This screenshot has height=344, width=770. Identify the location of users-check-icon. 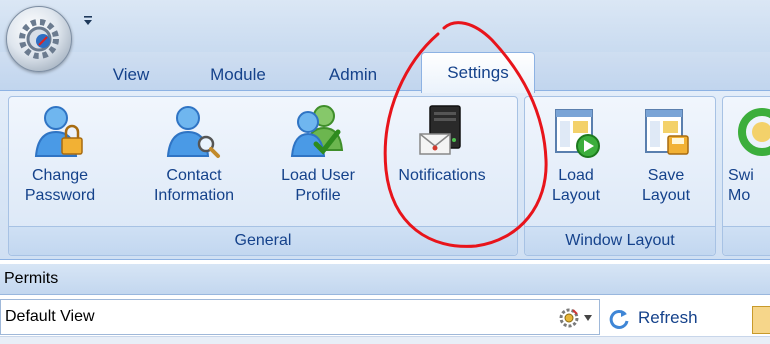
(317, 131).